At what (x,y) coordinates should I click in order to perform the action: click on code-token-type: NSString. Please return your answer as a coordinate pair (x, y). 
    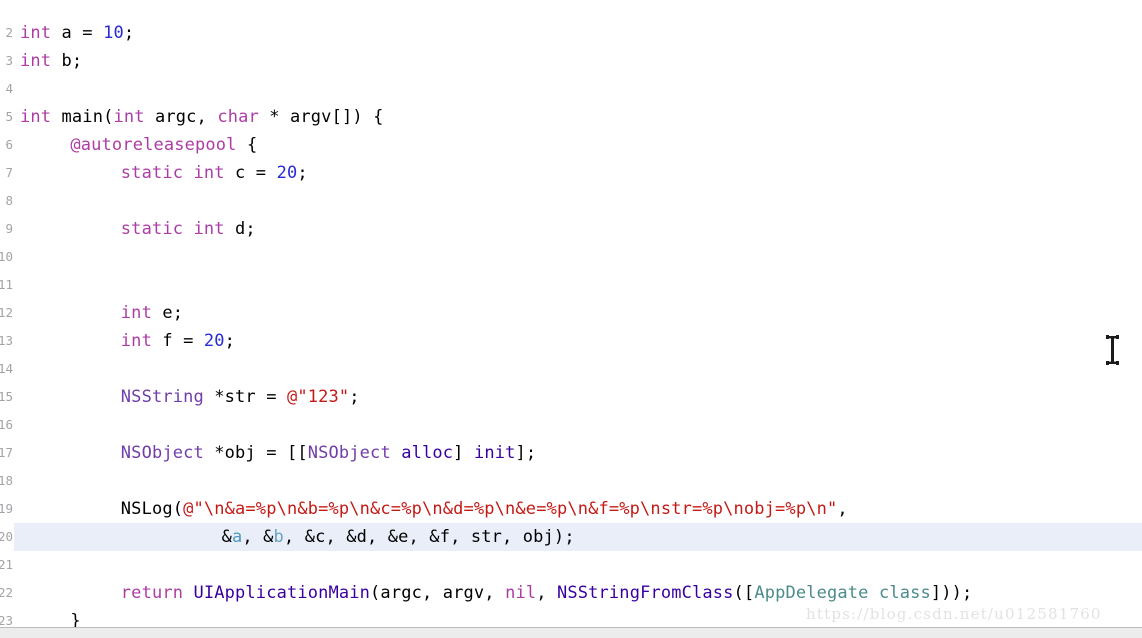
    Looking at the image, I should click on (162, 397).